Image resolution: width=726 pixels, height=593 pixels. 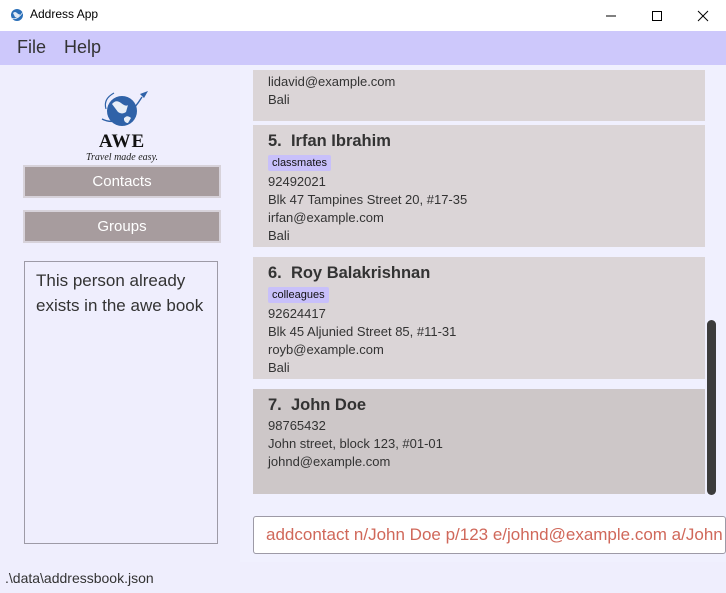 What do you see at coordinates (275, 273) in the screenshot?
I see `contact-index: 6.` at bounding box center [275, 273].